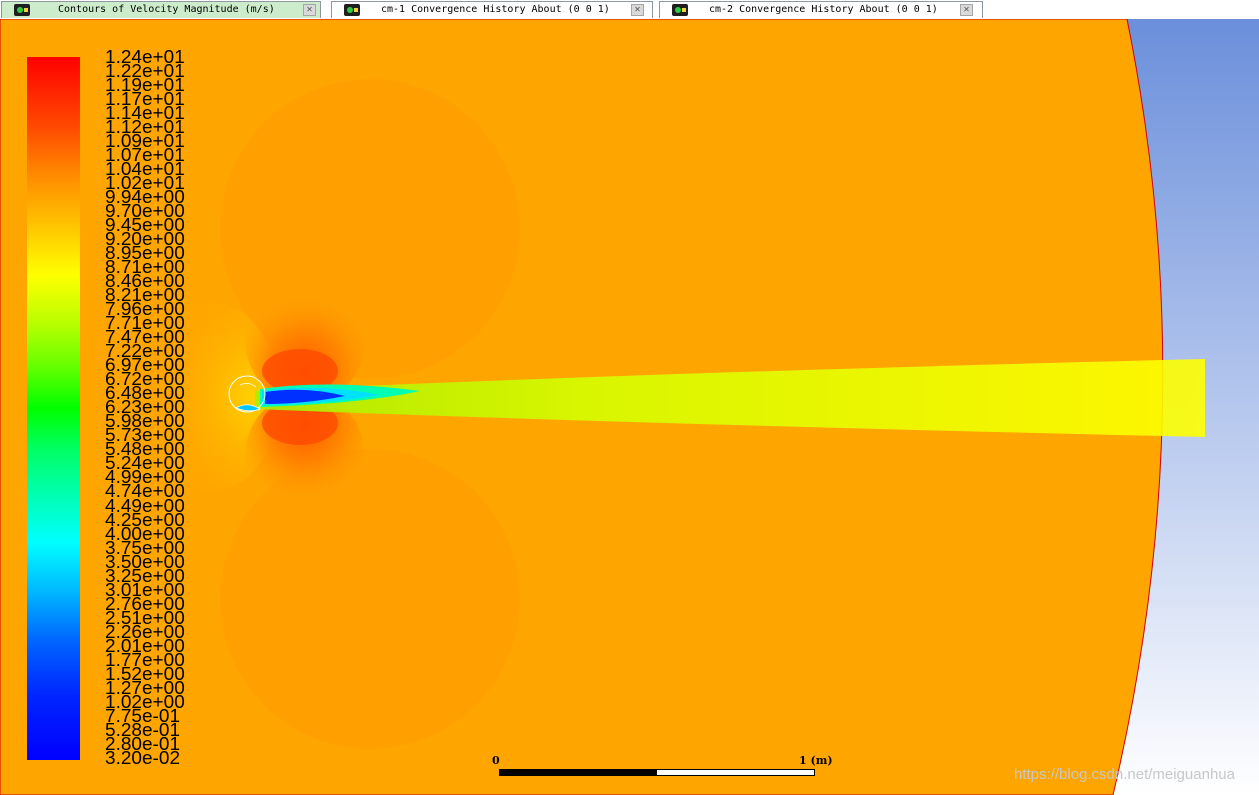  Describe the element at coordinates (816, 760) in the screenshot. I see `scale-end-label: 1 (m)` at that location.